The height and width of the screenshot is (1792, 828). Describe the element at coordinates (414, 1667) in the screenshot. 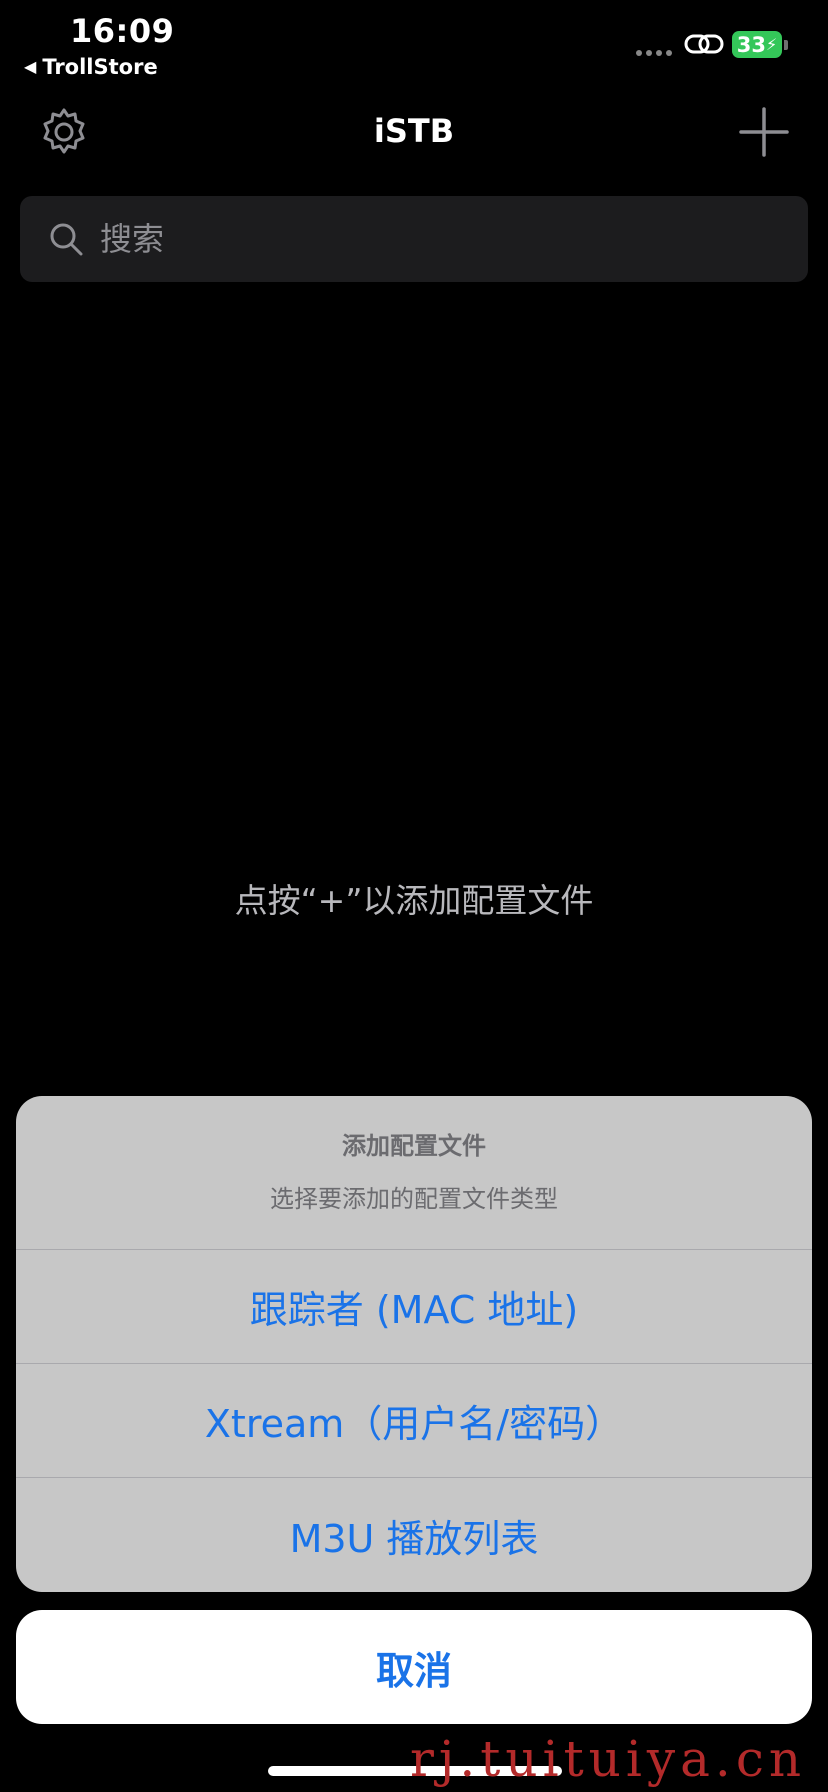

I see `cancel-button: 取消` at that location.